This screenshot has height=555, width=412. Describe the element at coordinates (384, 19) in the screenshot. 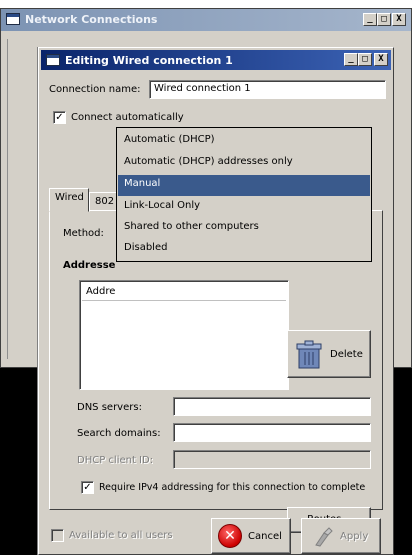

I see `nc-maximize-button: □` at that location.